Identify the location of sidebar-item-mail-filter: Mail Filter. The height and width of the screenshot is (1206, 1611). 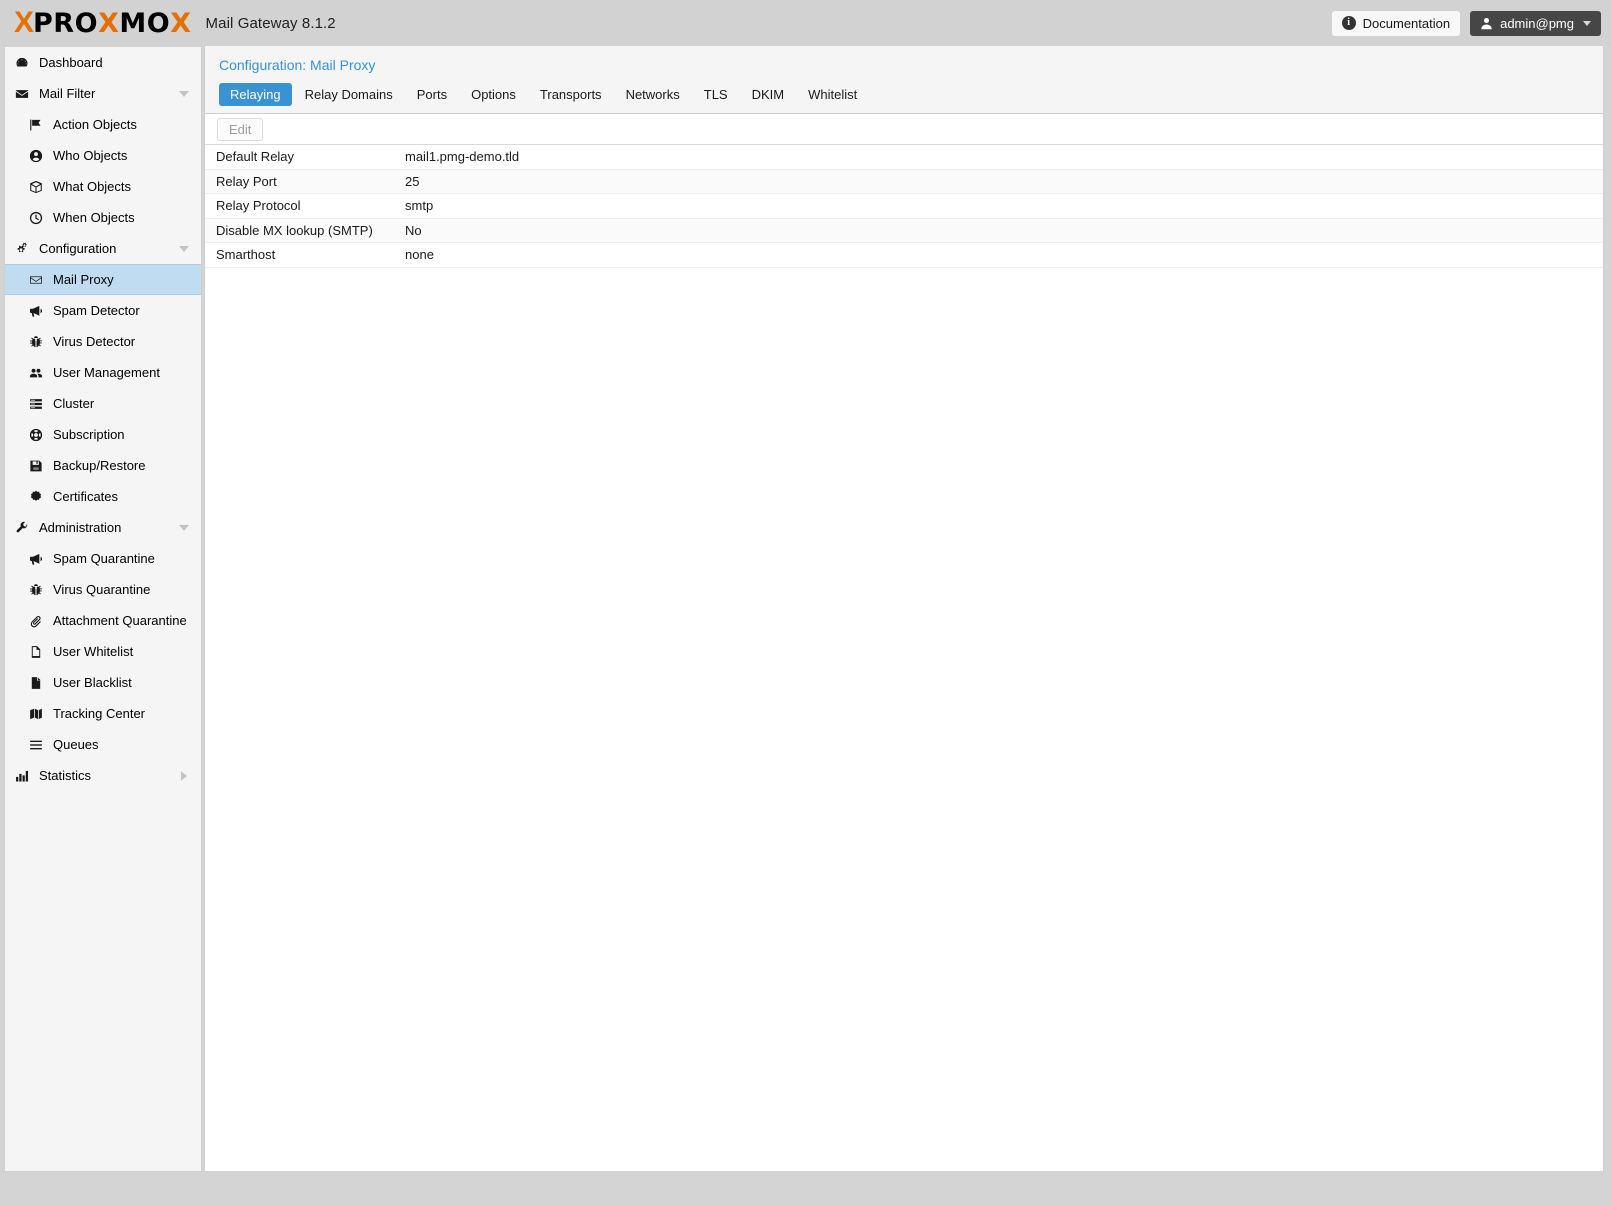
(103, 93).